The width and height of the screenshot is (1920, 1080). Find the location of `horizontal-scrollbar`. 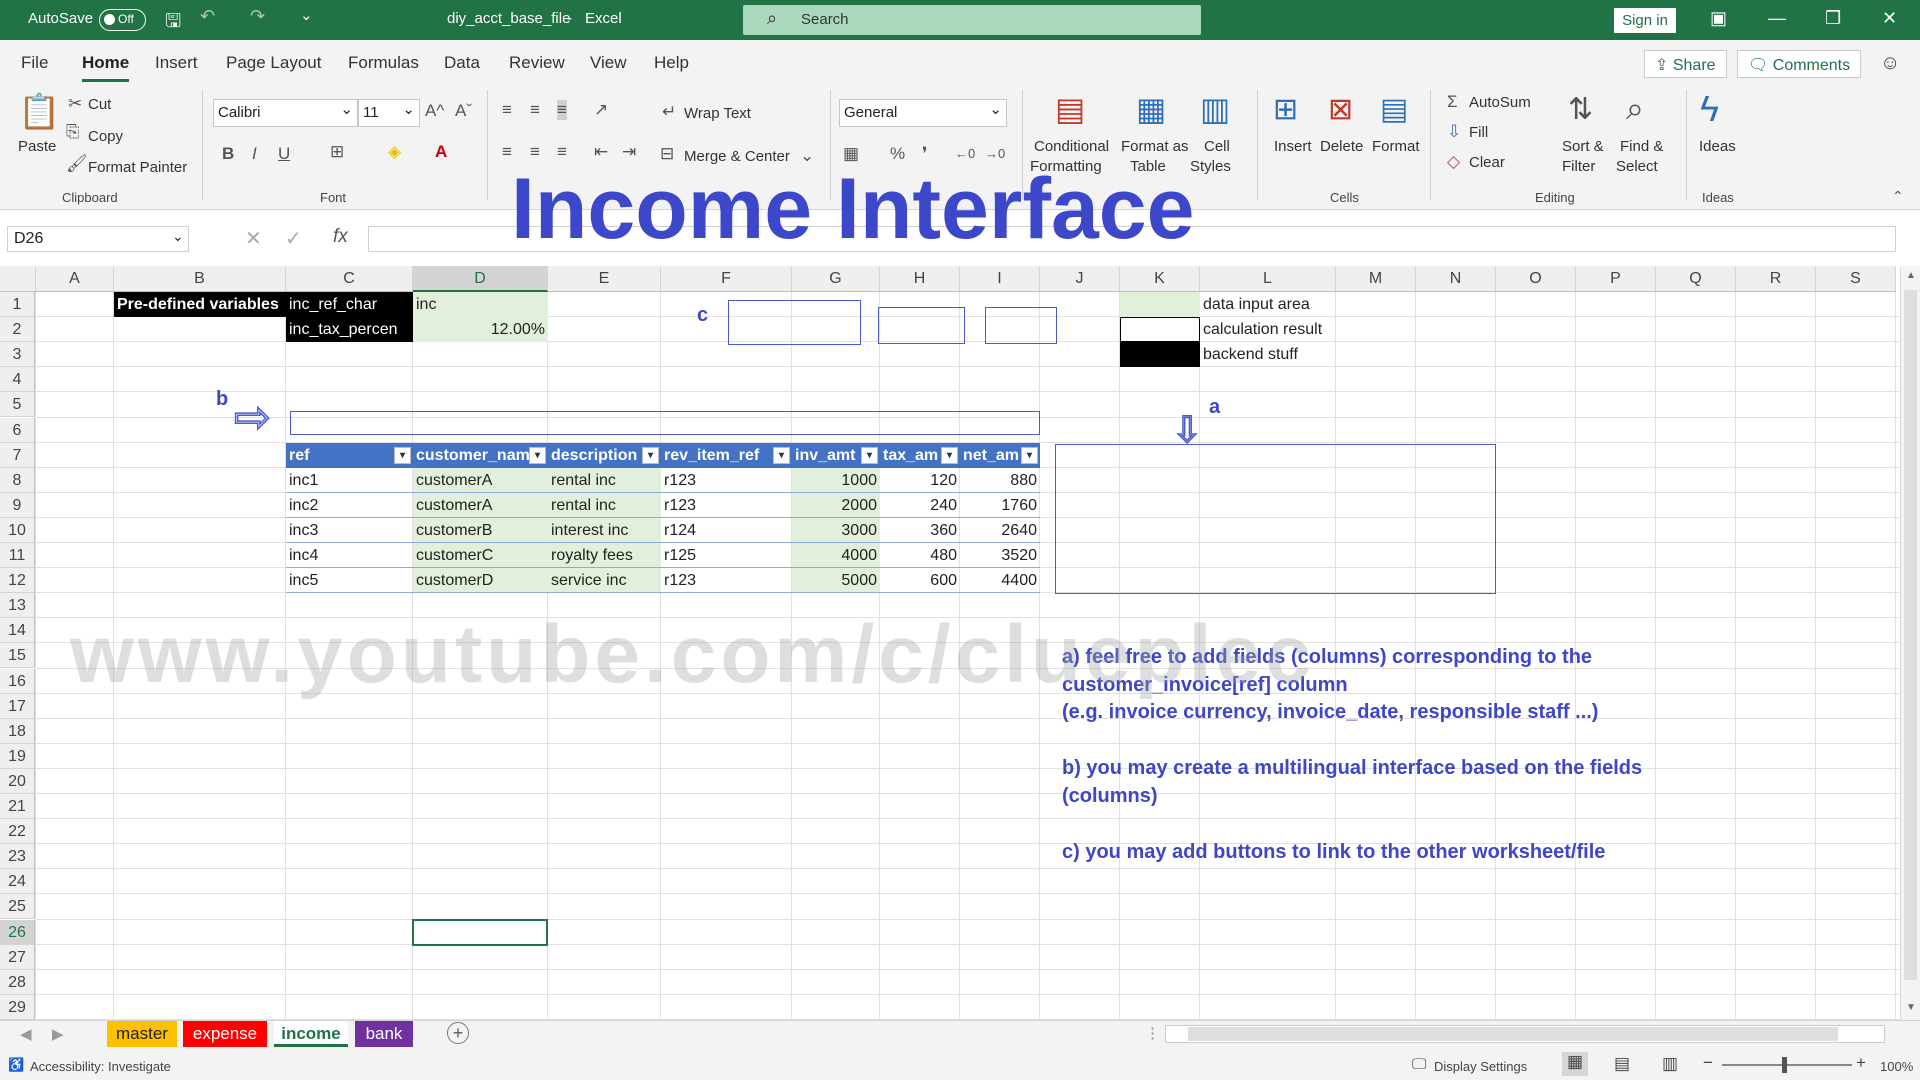

horizontal-scrollbar is located at coordinates (1525, 1034).